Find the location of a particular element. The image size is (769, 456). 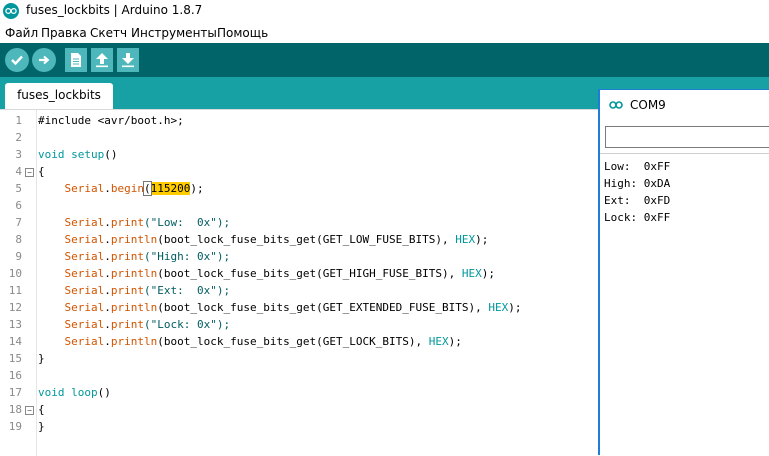

menu-help: Помощь is located at coordinates (242, 33).